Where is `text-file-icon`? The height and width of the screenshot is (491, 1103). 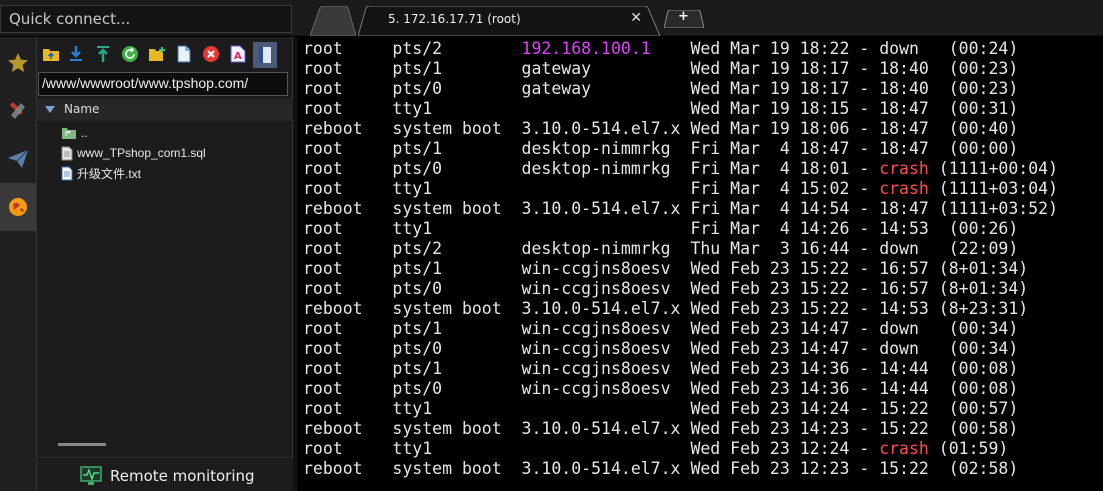 text-file-icon is located at coordinates (67, 173).